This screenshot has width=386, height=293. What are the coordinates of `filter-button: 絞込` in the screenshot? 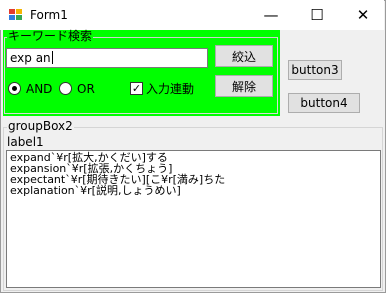 It's located at (244, 56).